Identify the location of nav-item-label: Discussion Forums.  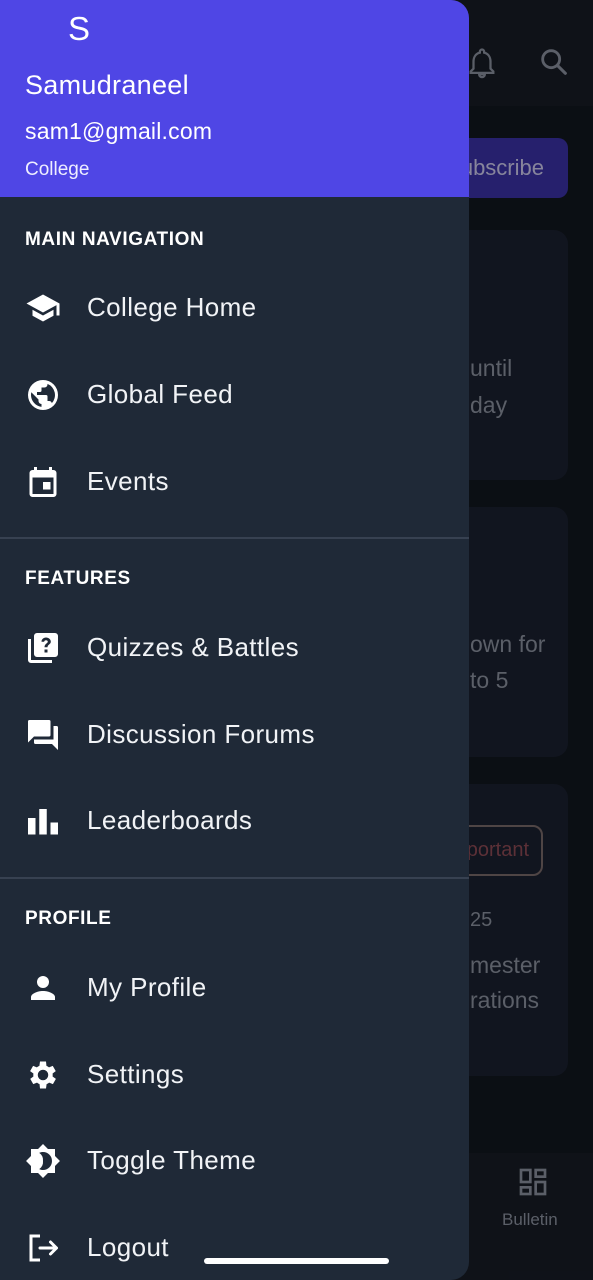
(201, 734).